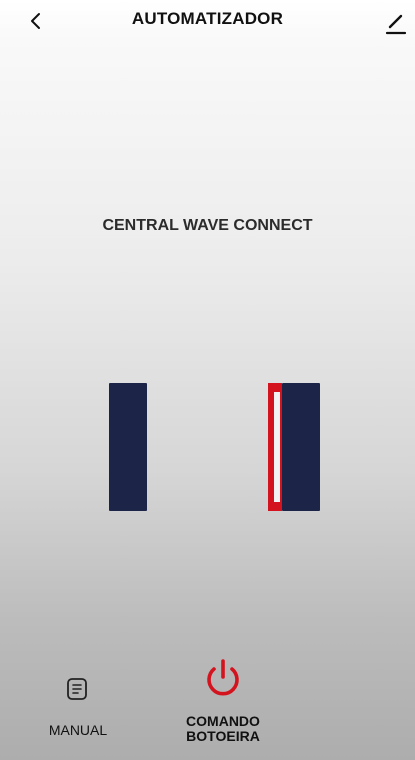 The height and width of the screenshot is (760, 415). What do you see at coordinates (223, 736) in the screenshot?
I see `command-label-line2: BOTOEIRA` at bounding box center [223, 736].